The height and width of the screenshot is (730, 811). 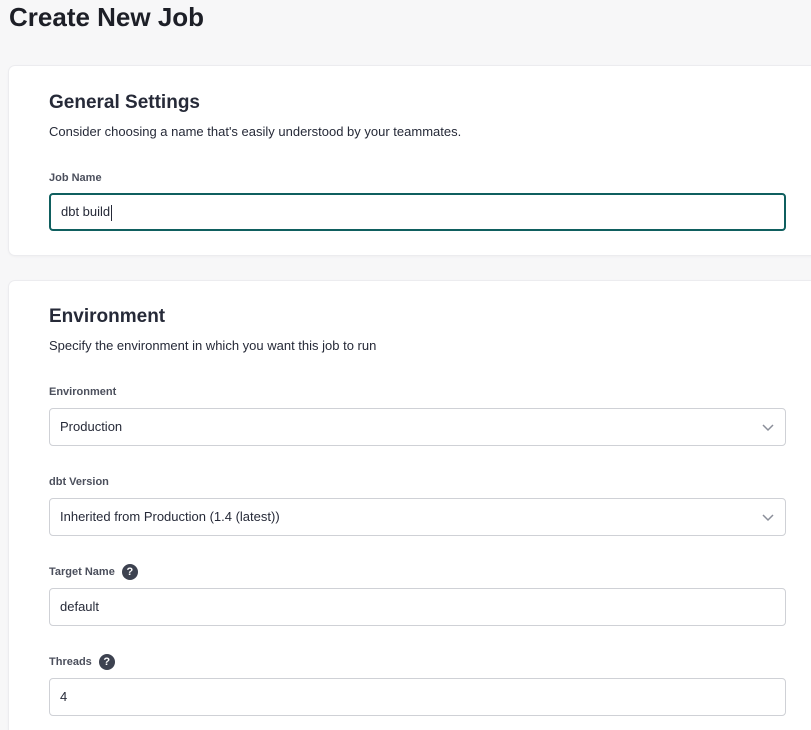 What do you see at coordinates (64, 696) in the screenshot?
I see `threads-value: 4` at bounding box center [64, 696].